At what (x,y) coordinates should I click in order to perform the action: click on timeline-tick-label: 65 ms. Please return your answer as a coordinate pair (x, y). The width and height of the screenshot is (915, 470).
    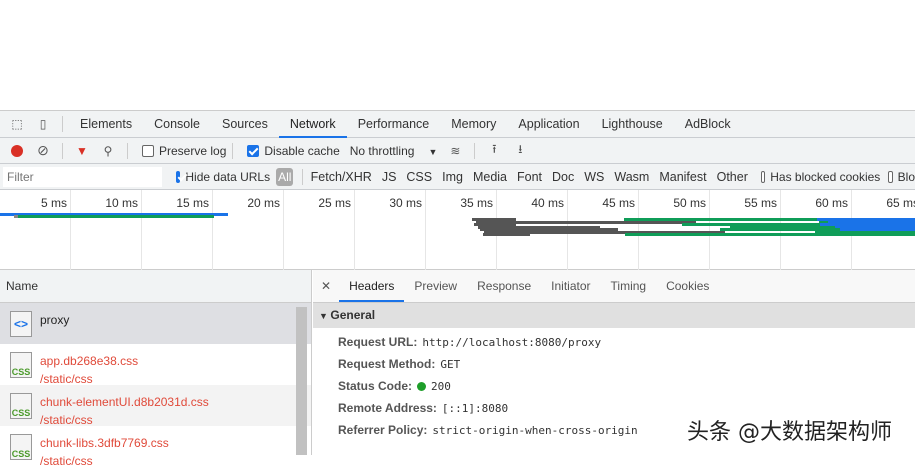
    Looking at the image, I should click on (892, 203).